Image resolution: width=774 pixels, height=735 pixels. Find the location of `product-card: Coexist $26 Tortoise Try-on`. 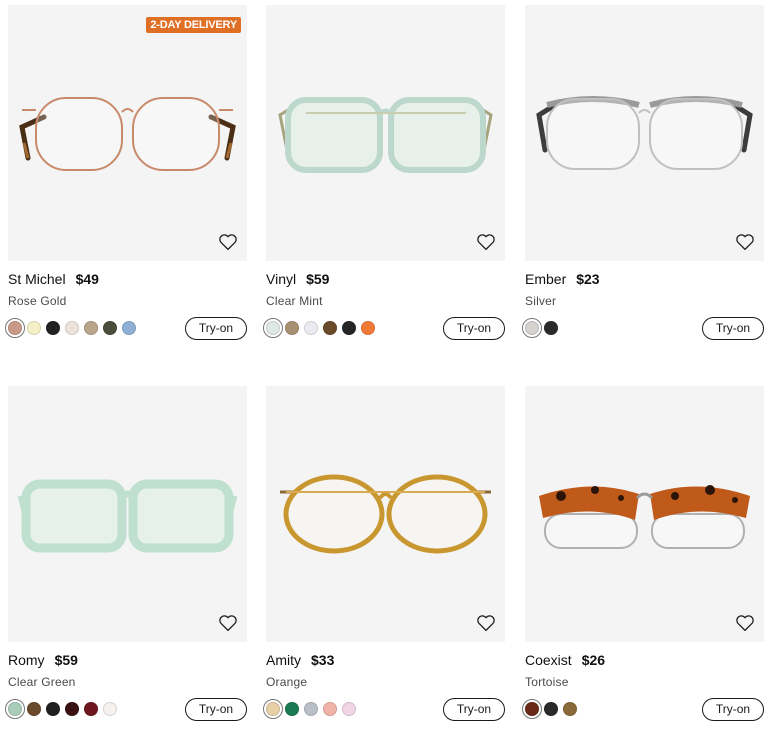

product-card: Coexist $26 Tortoise Try-on is located at coordinates (643, 553).